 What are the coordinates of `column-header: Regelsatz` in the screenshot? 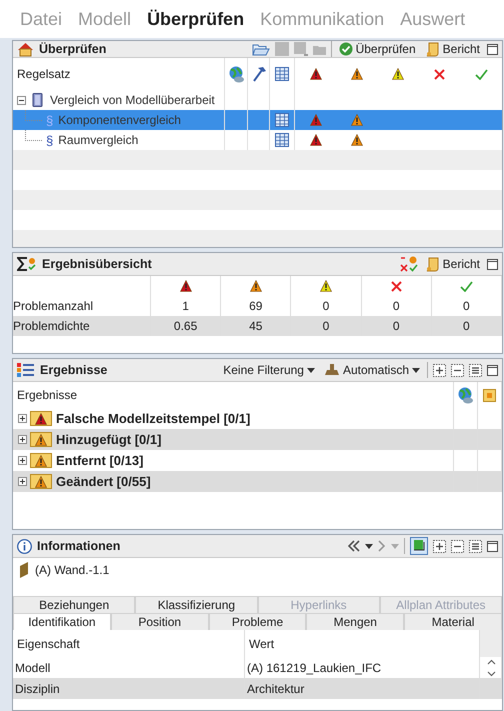 It's located at (43, 74).